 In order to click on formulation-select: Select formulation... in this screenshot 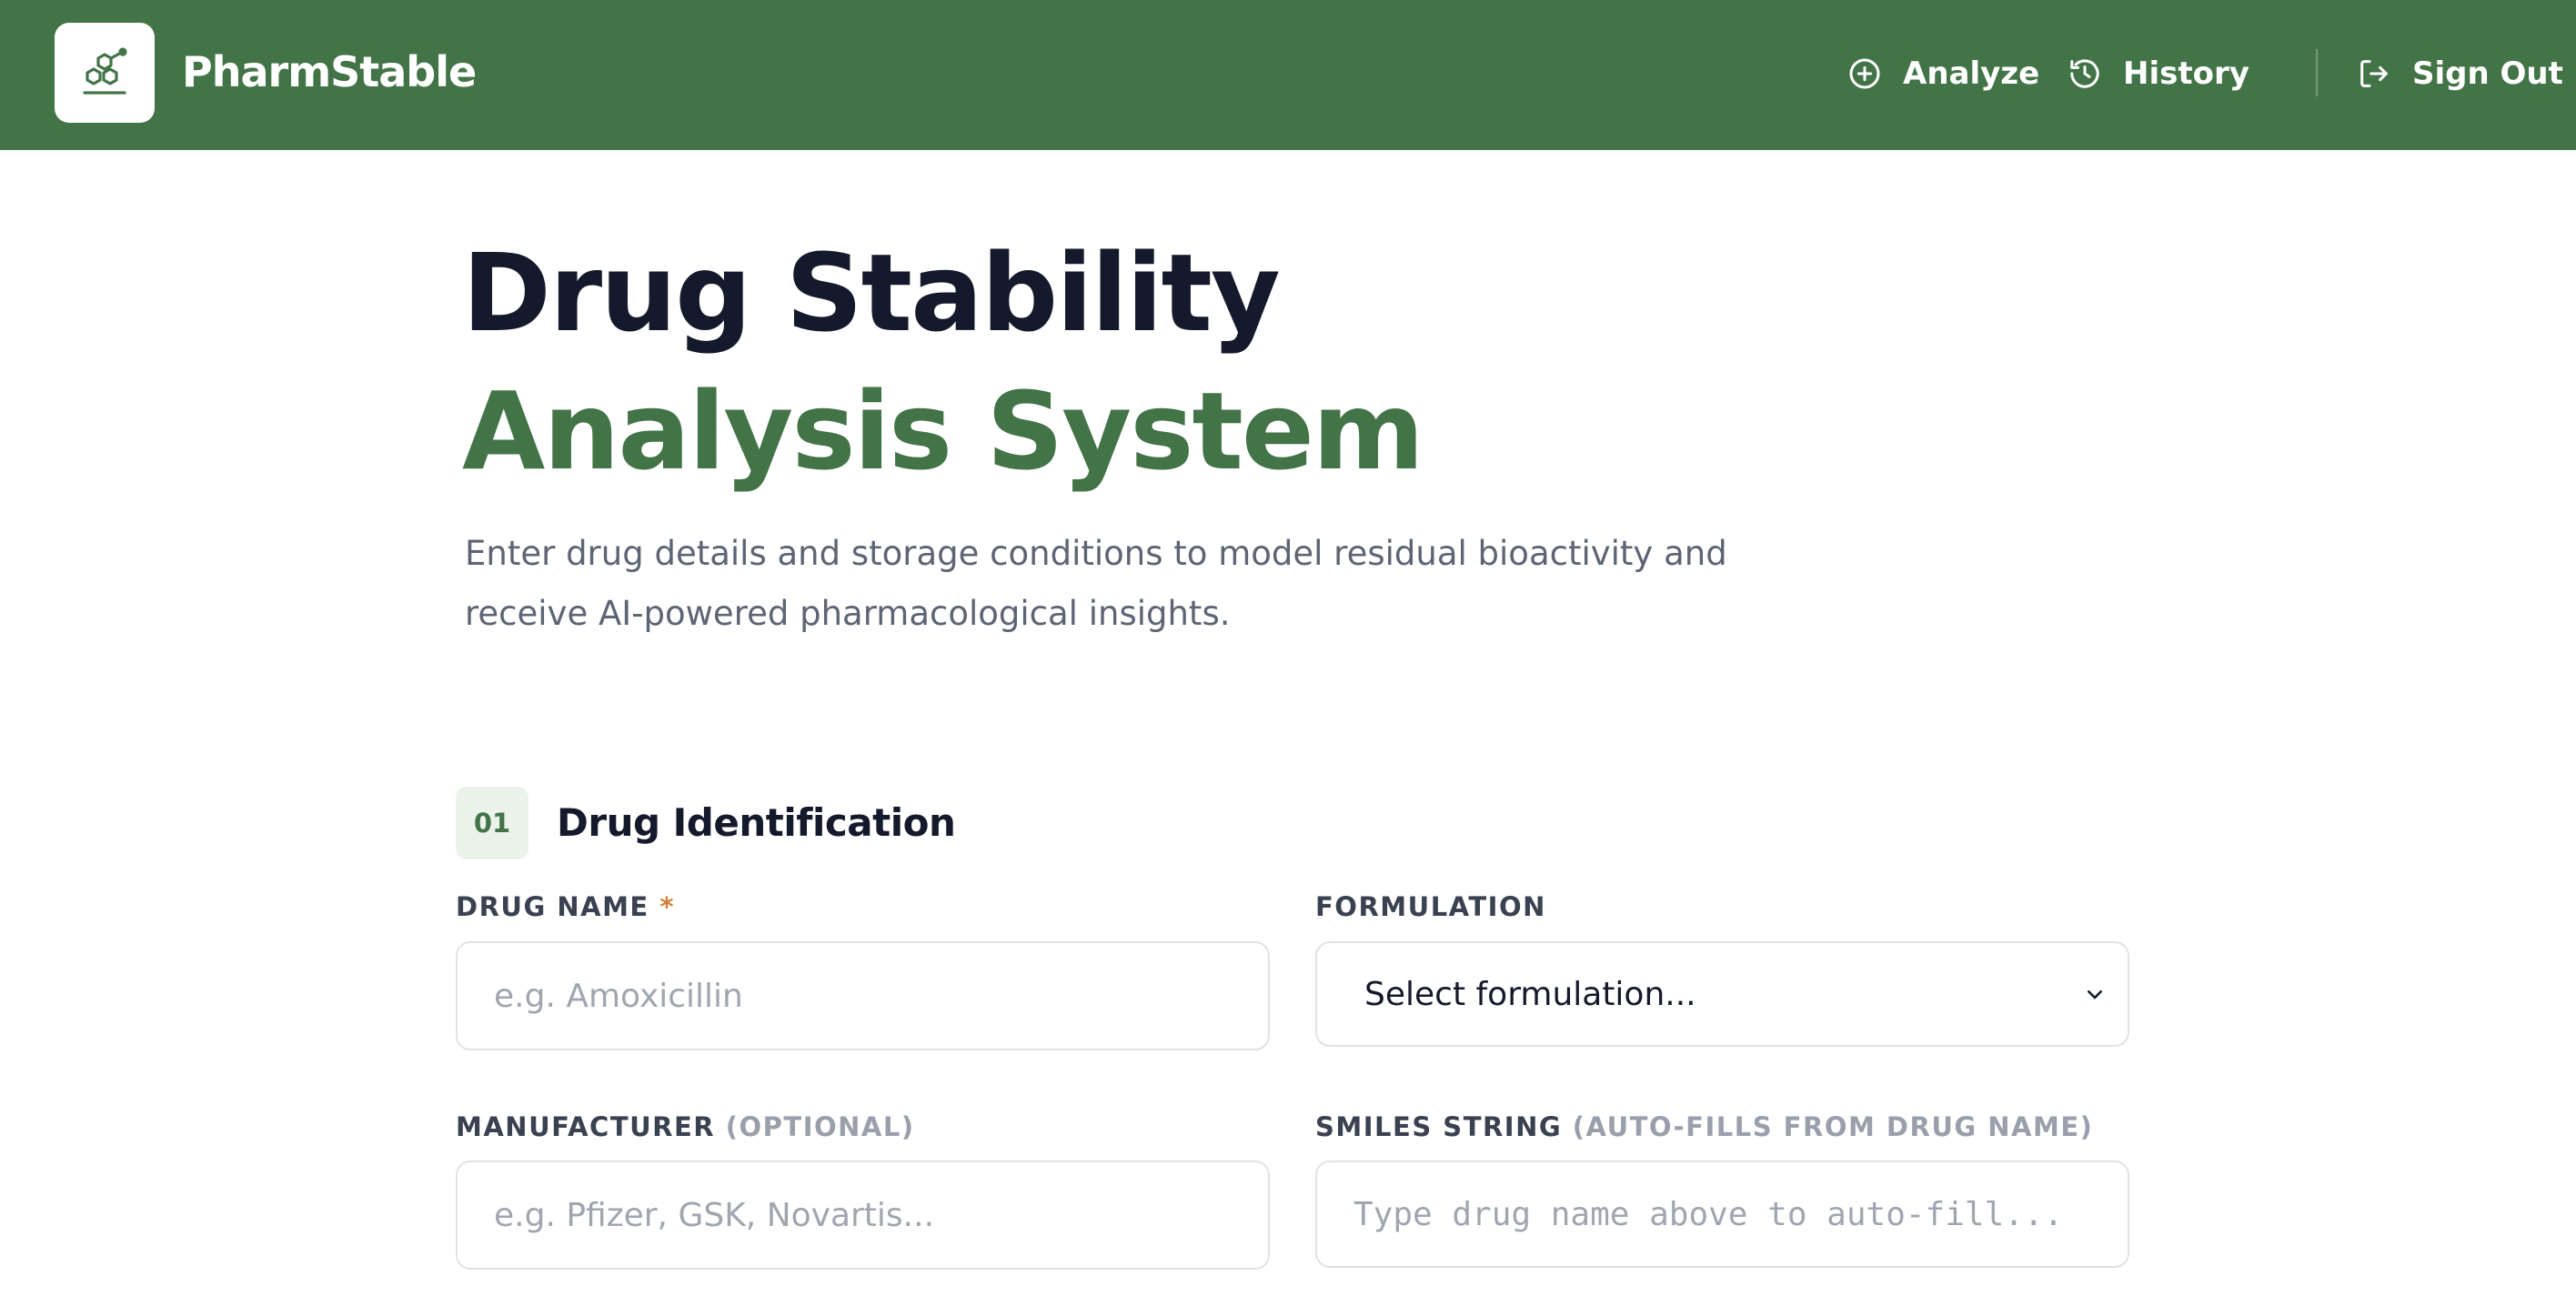, I will do `click(1722, 994)`.